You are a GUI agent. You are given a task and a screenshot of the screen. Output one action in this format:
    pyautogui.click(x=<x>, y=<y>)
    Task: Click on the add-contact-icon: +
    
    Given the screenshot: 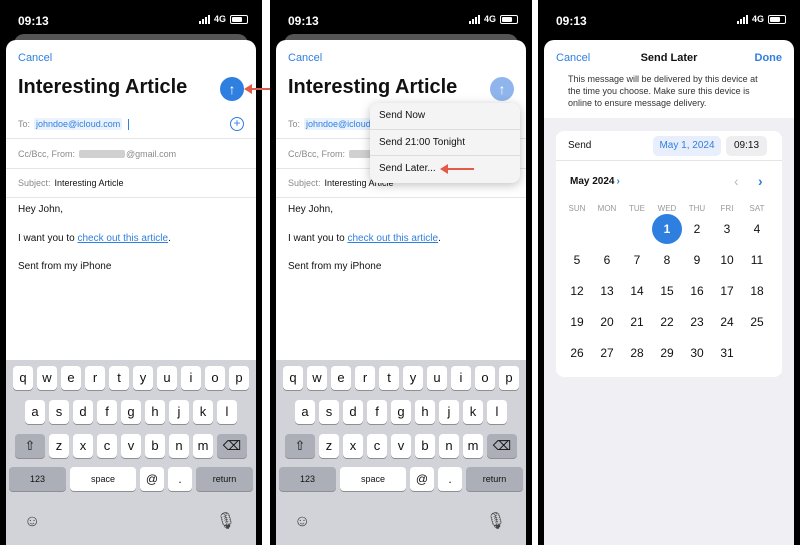 What is the action you would take?
    pyautogui.click(x=237, y=124)
    